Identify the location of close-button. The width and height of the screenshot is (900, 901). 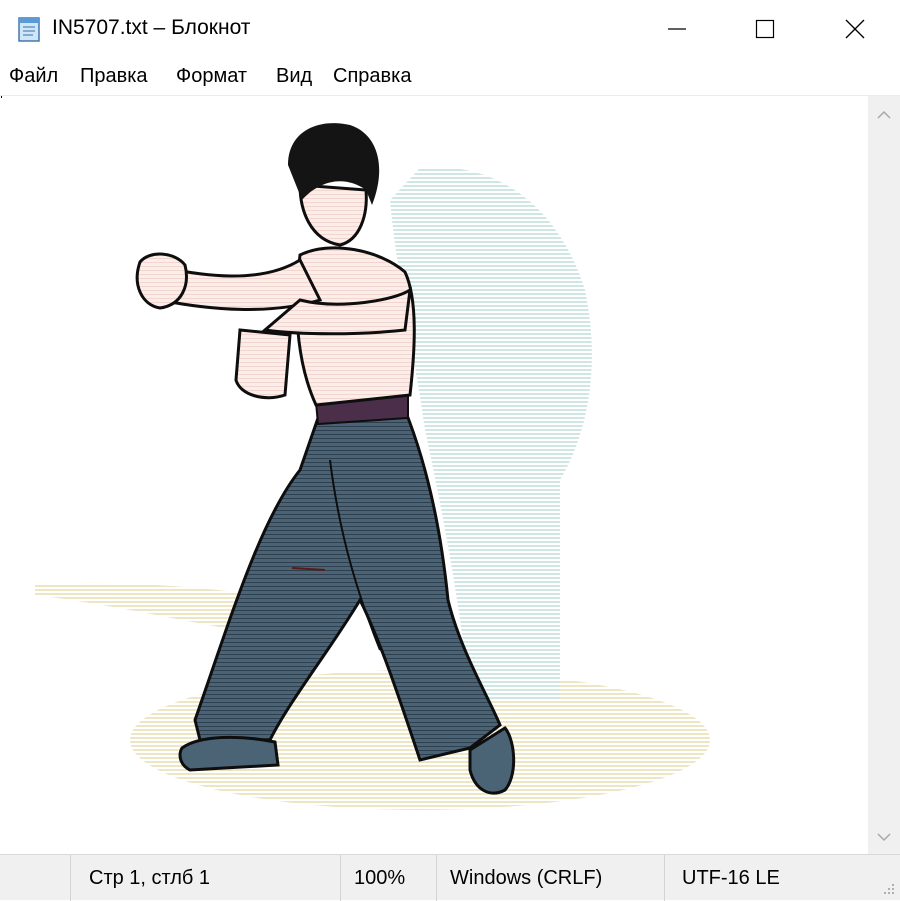
(855, 29).